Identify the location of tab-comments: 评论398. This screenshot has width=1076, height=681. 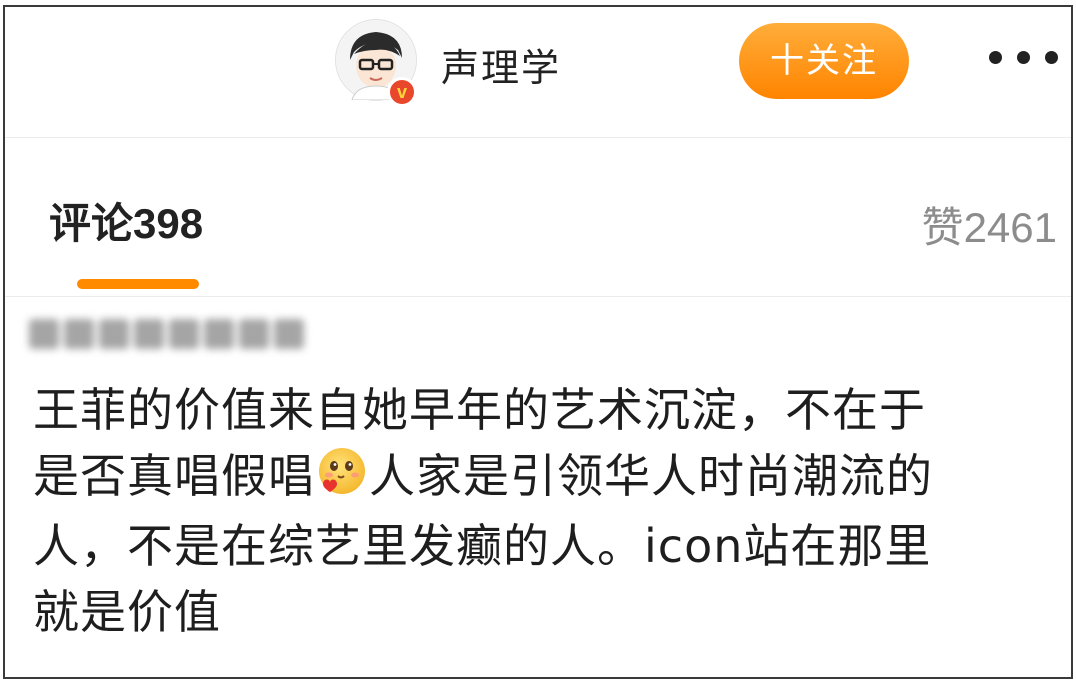
(126, 220).